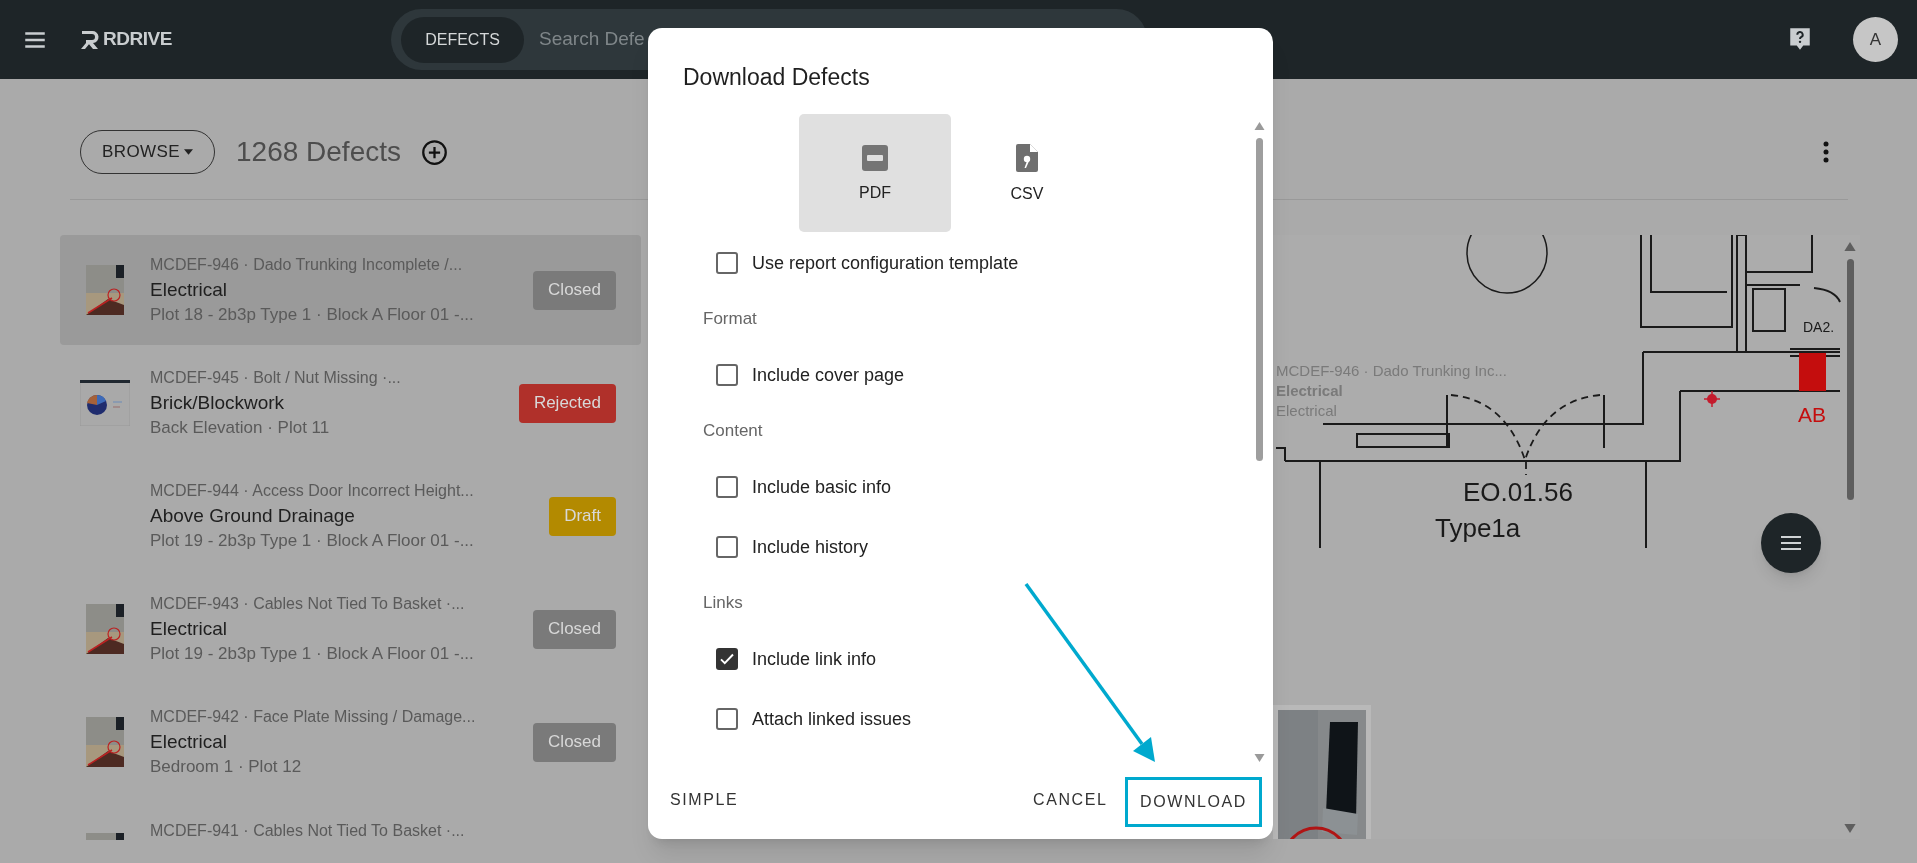  I want to click on dialog-title: Download Defects, so click(776, 77).